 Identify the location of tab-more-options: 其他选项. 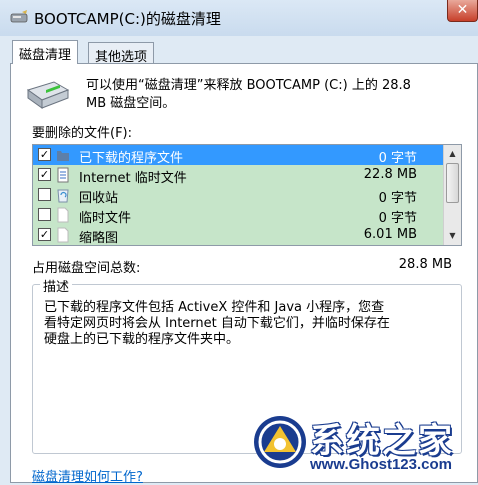
(121, 53).